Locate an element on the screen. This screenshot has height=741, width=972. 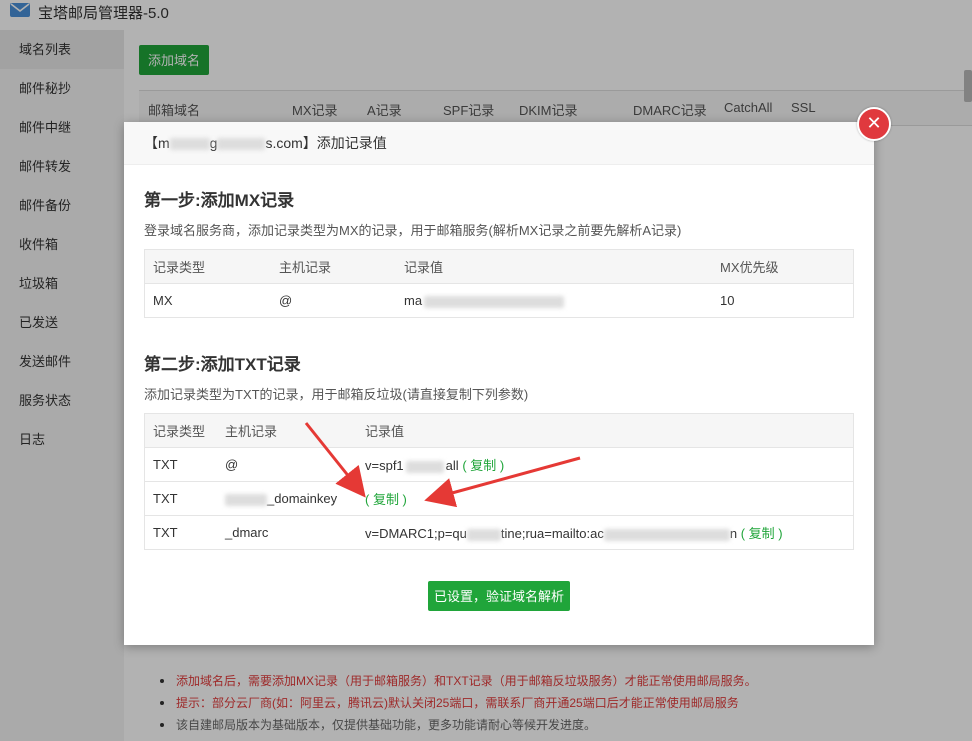
verify-domain-button: 已设置，验证域名解析 is located at coordinates (499, 596).